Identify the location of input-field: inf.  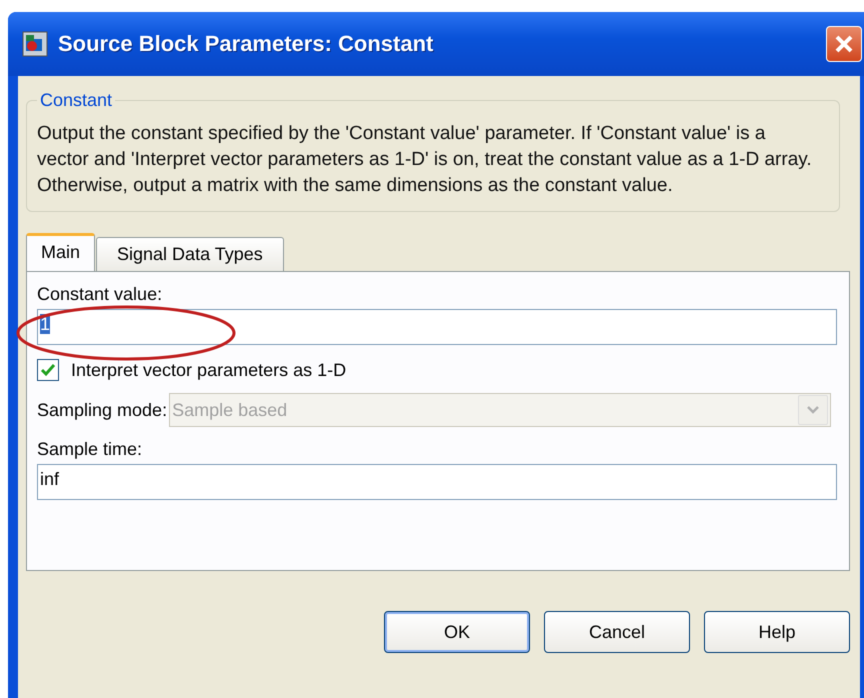
(437, 482).